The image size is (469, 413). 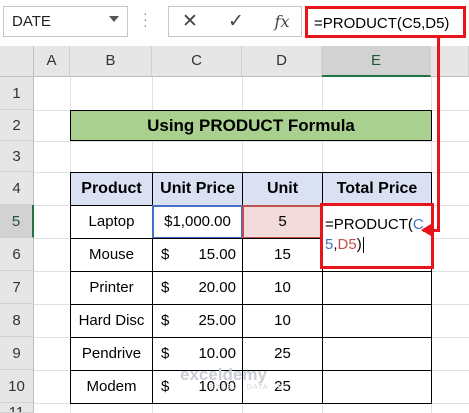 I want to click on row-header-11: 11, so click(x=17, y=408).